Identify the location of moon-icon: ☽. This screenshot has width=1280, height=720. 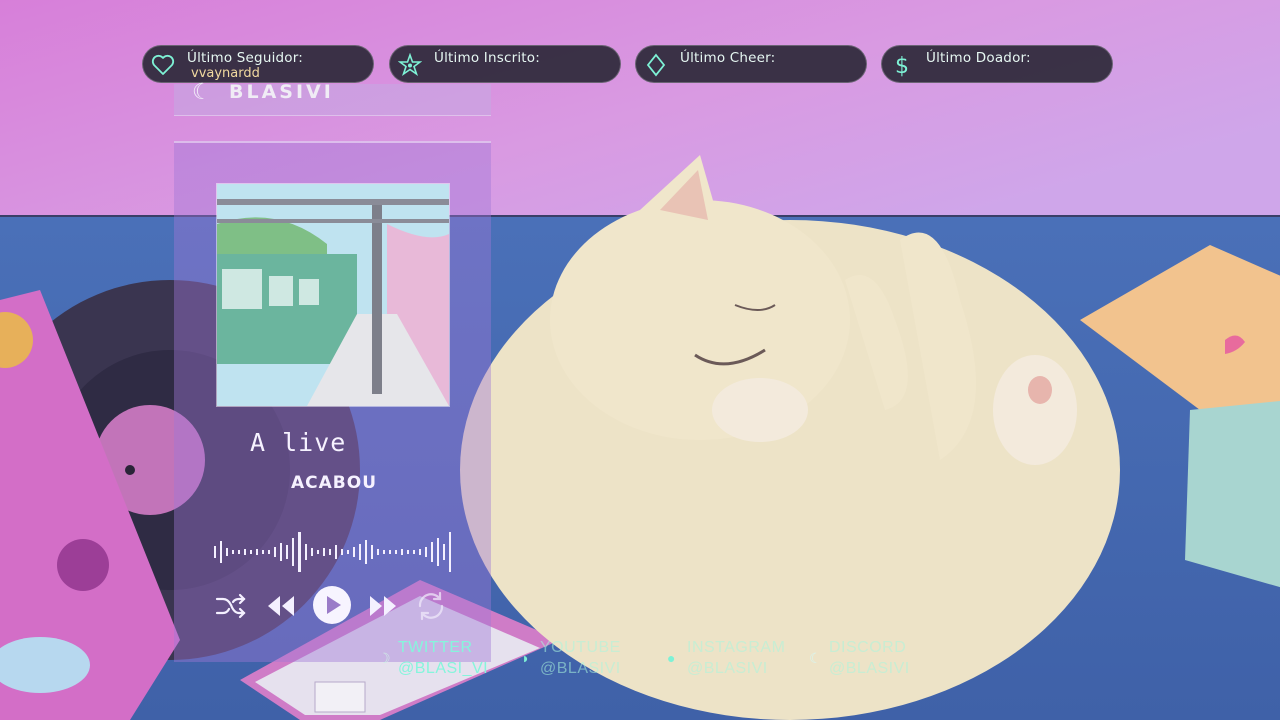
(385, 658).